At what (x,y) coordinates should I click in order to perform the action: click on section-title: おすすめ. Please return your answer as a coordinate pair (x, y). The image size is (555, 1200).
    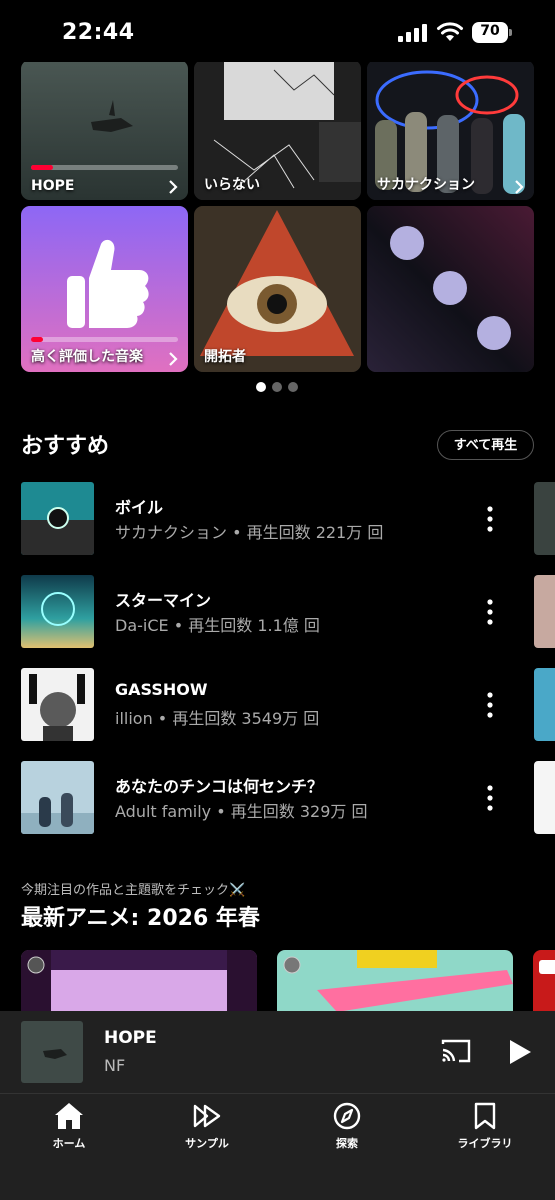
    Looking at the image, I should click on (65, 446).